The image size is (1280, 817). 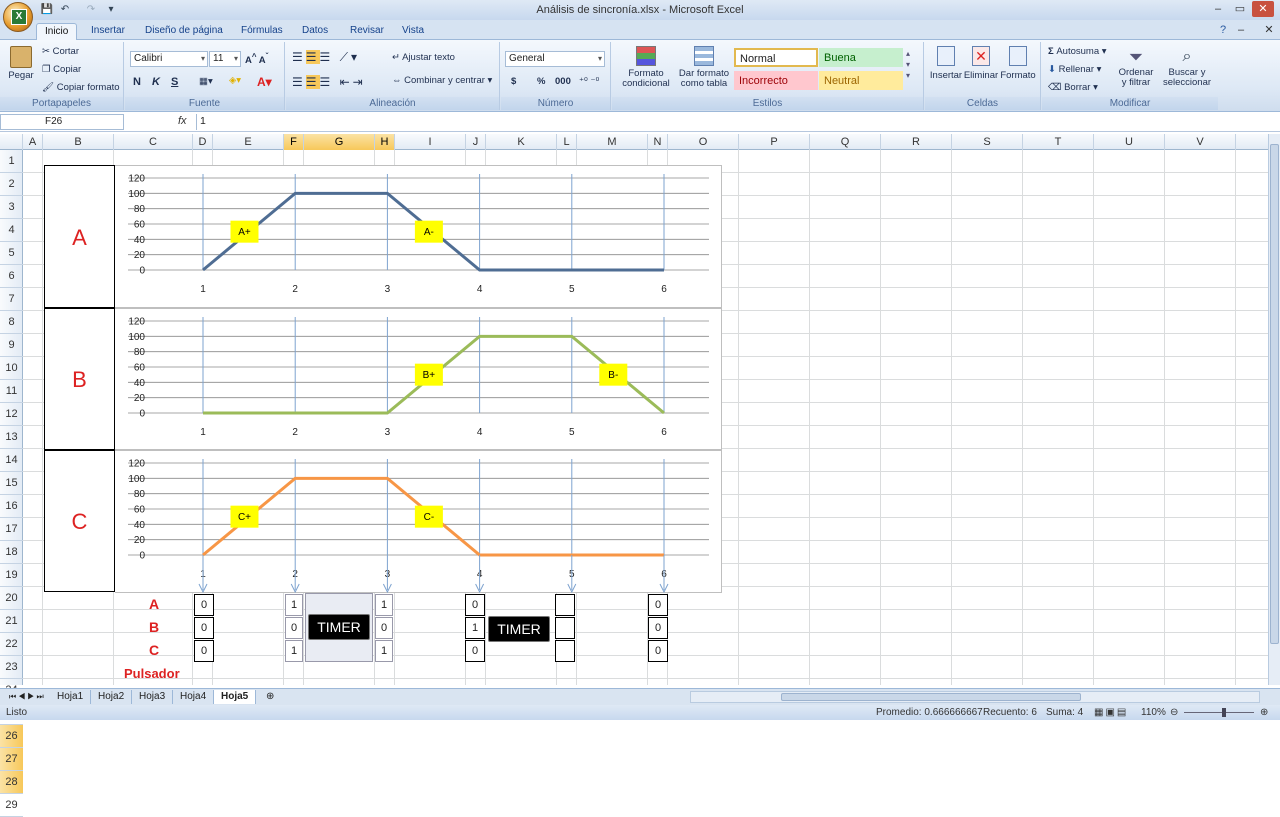 I want to click on save-icon: 💾, so click(x=47, y=9).